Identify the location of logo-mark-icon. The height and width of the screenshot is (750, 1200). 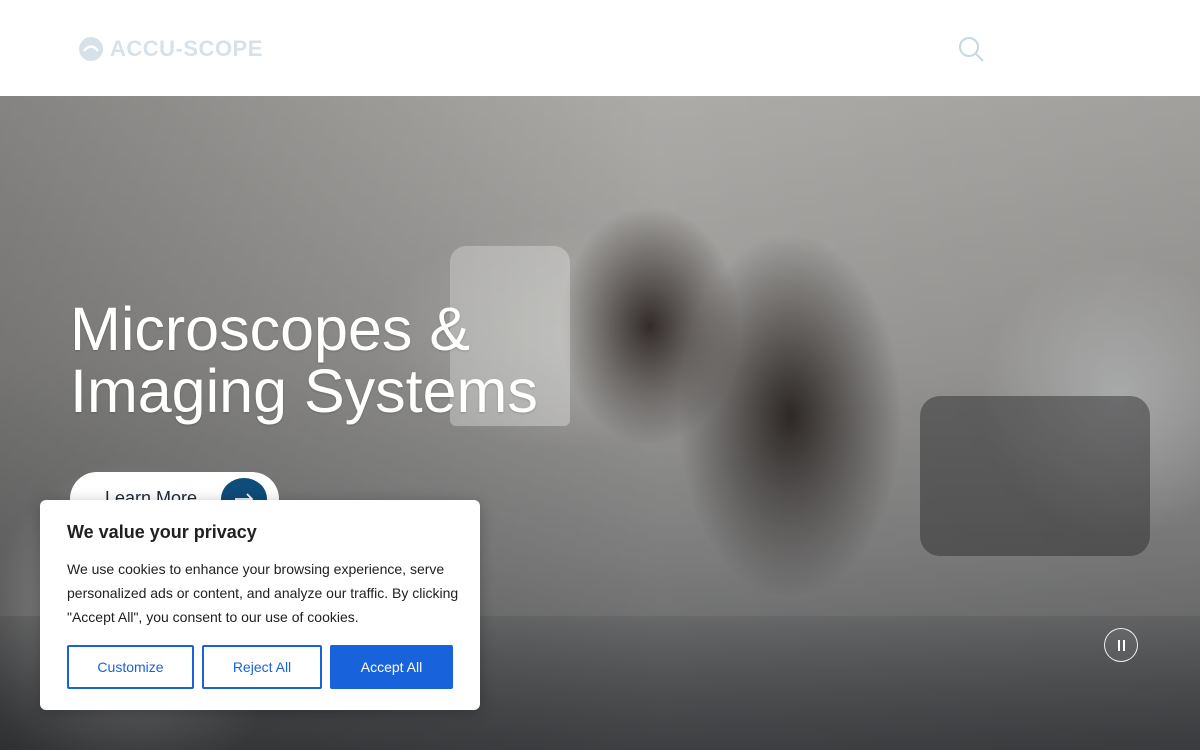
(91, 49).